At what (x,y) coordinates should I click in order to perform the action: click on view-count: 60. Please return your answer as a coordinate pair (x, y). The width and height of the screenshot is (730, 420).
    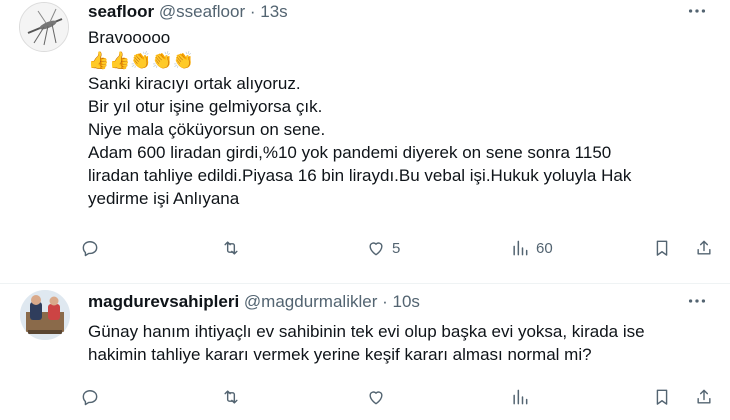
    Looking at the image, I should click on (544, 248).